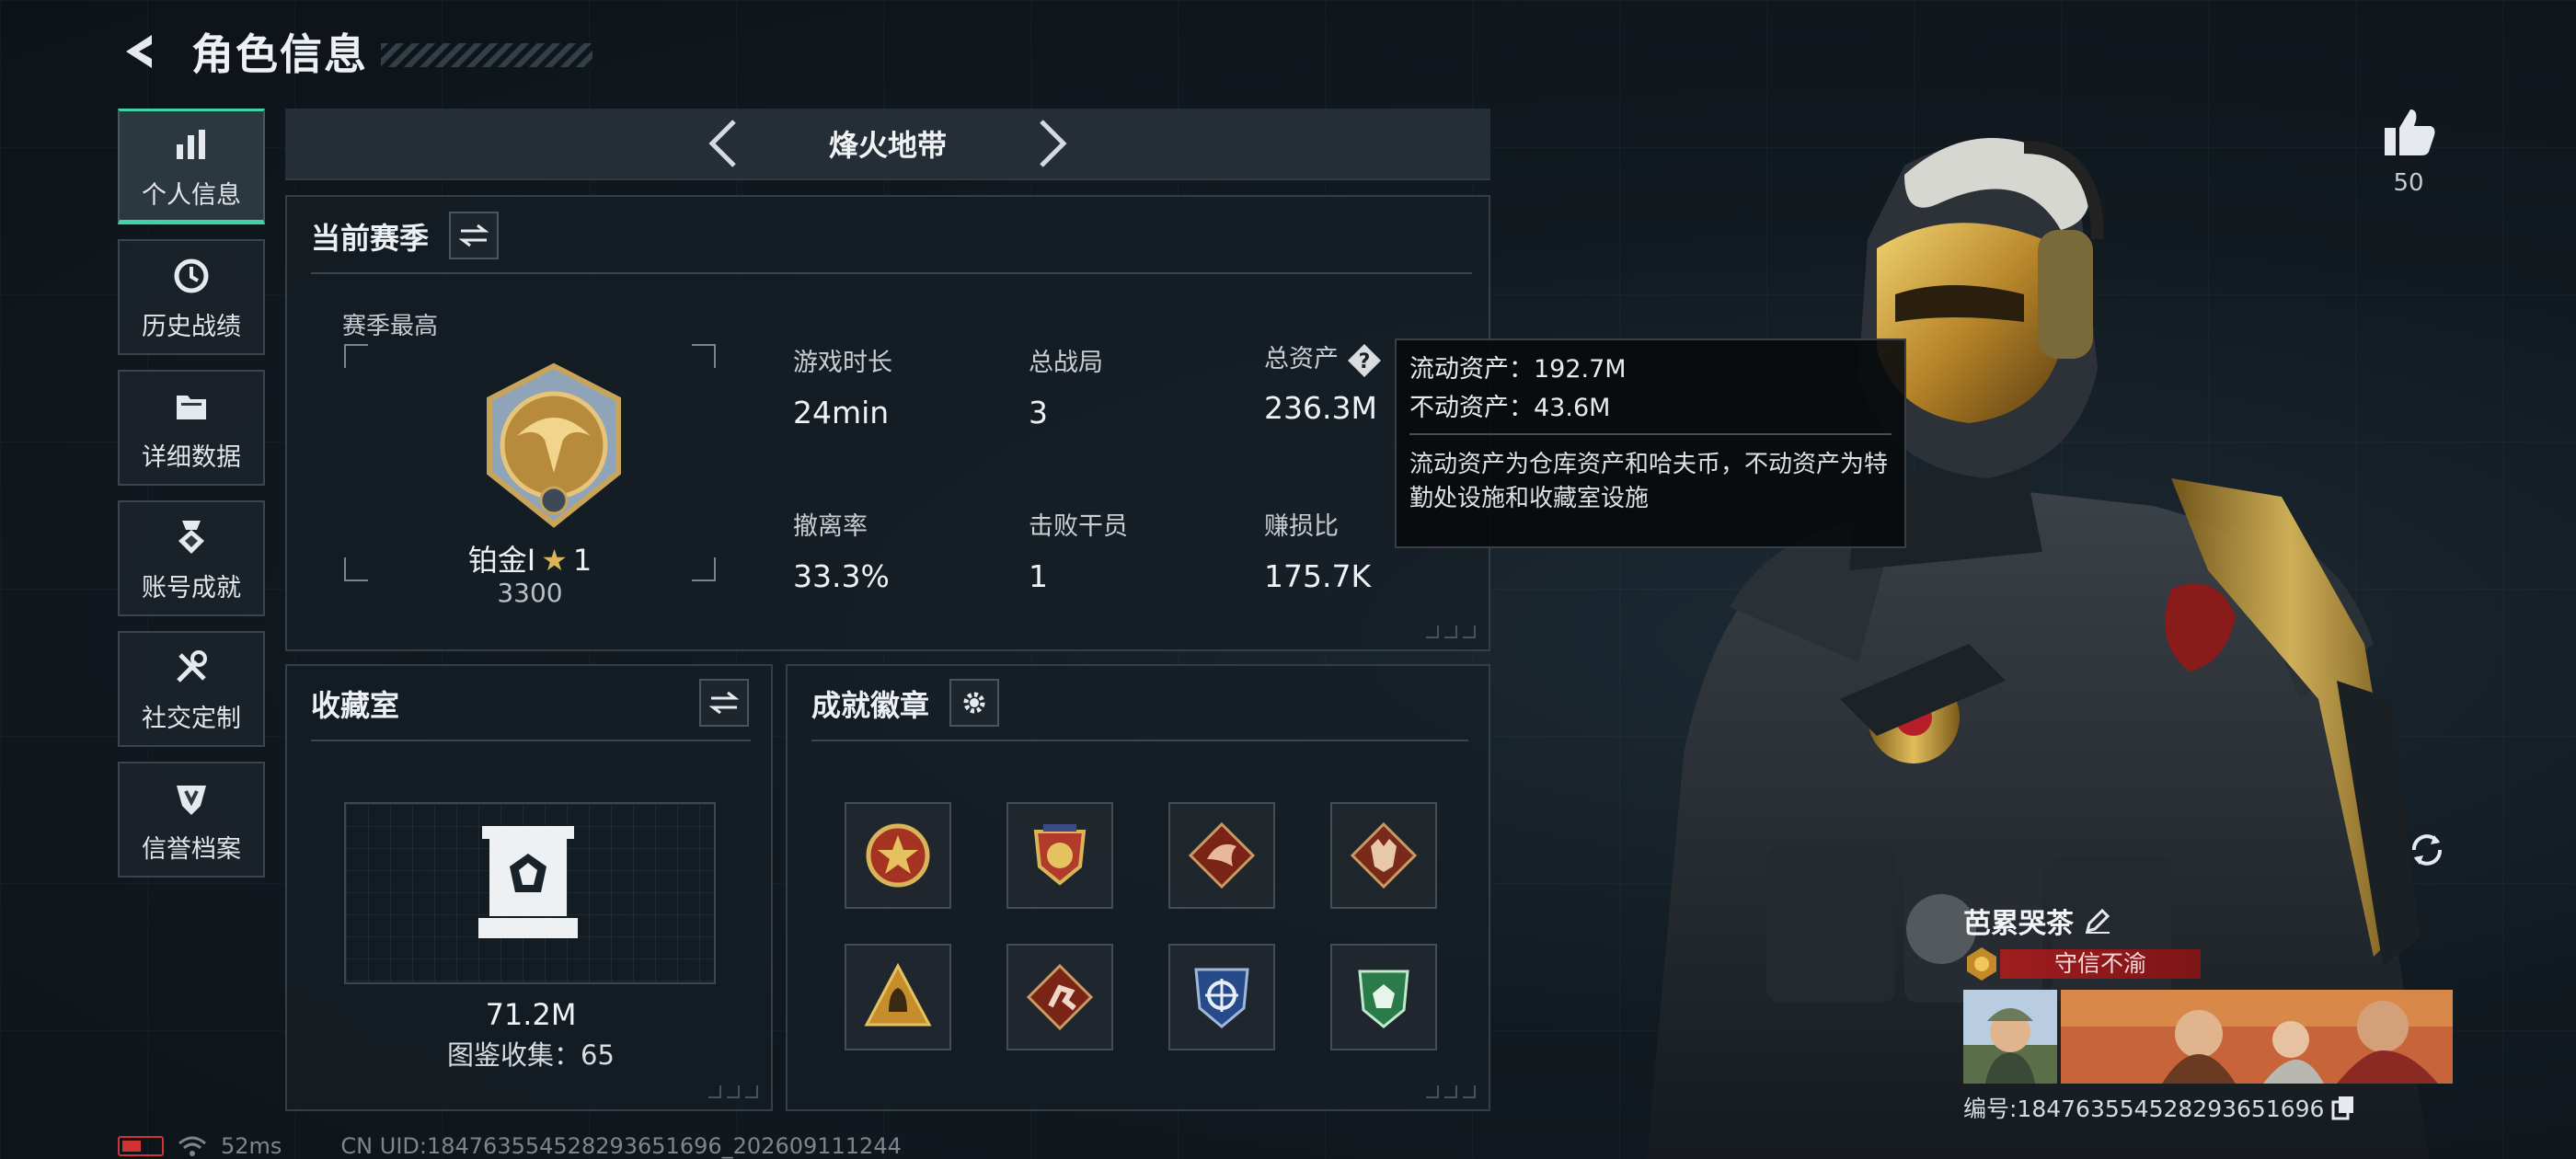  What do you see at coordinates (528, 882) in the screenshot?
I see `display-case-icon` at bounding box center [528, 882].